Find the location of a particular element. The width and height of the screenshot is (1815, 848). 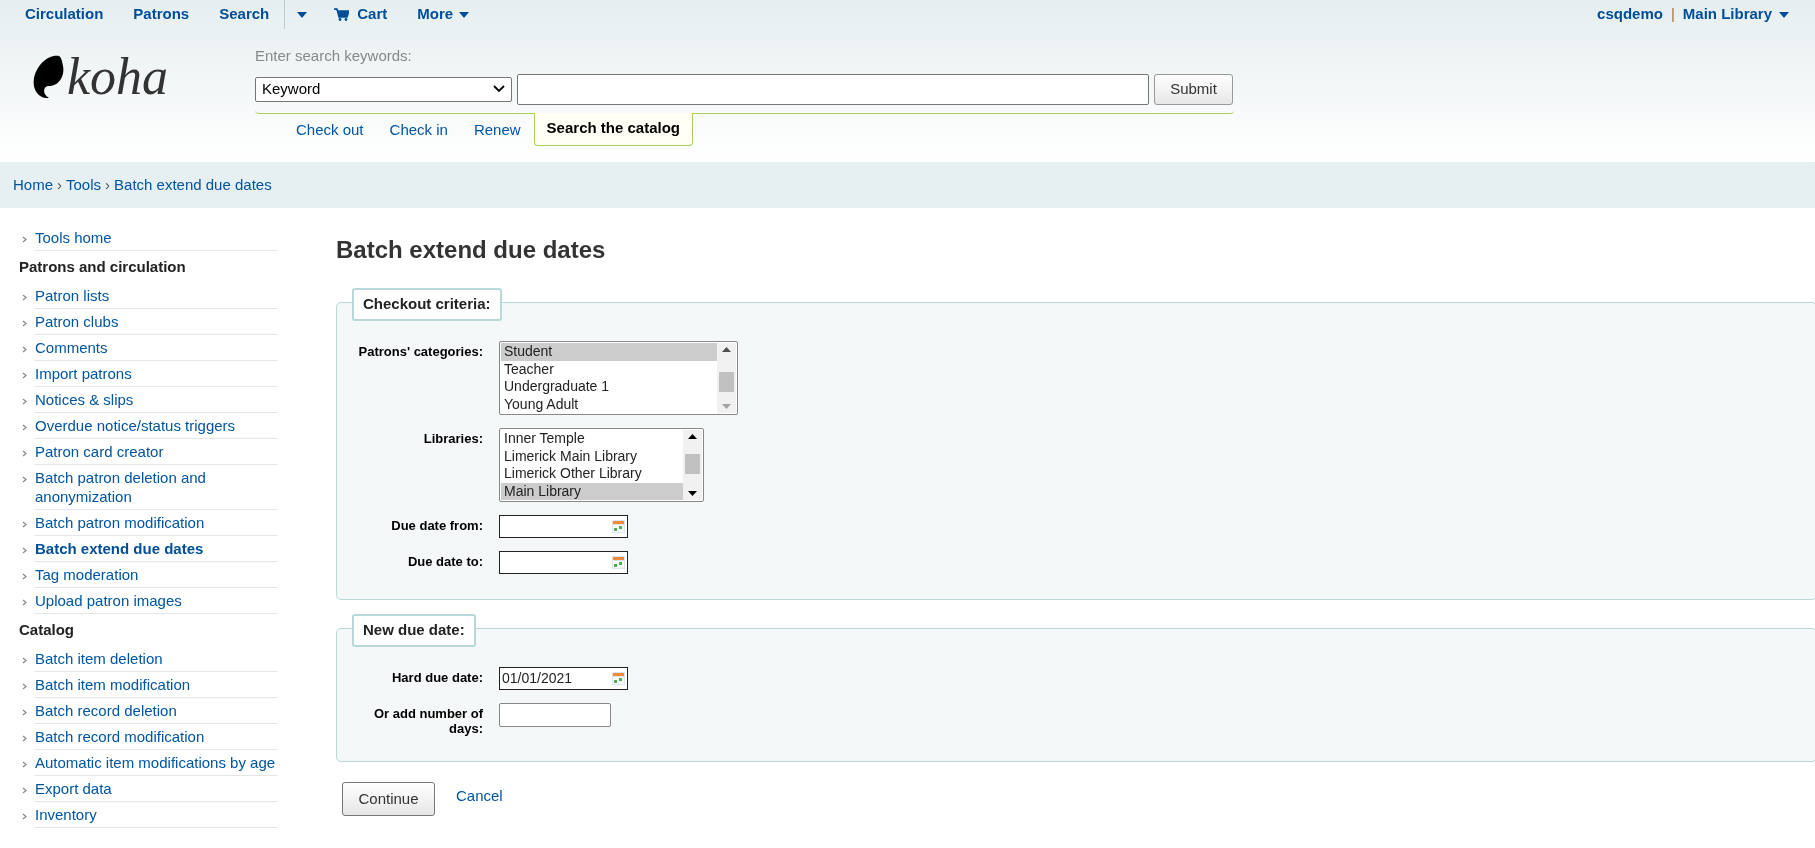

nav-link: Patrons is located at coordinates (161, 14).